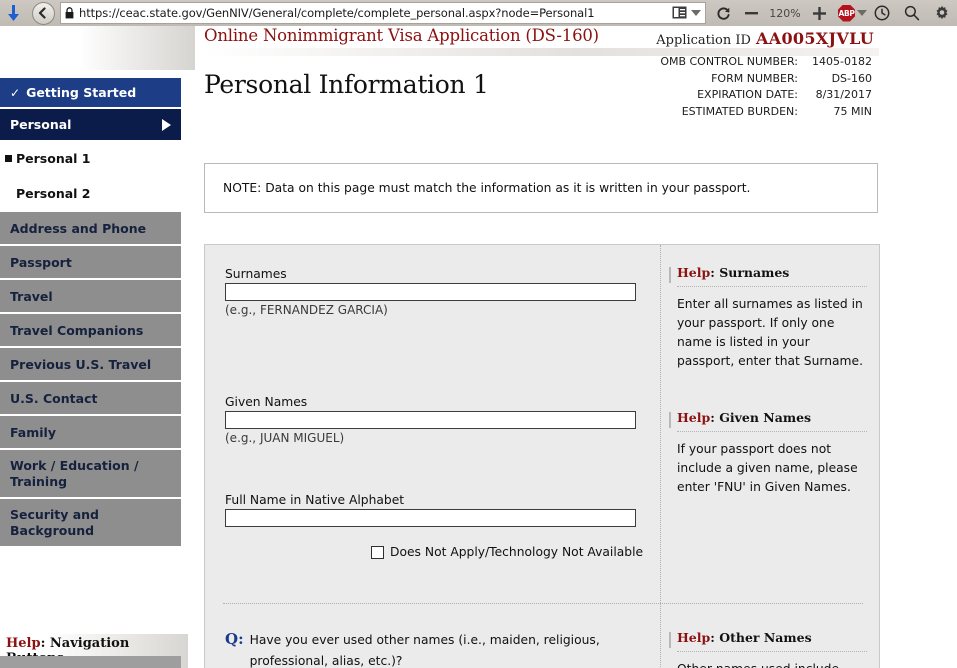 This screenshot has width=957, height=668. Describe the element at coordinates (15, 92) in the screenshot. I see `check-icon: ✓` at that location.